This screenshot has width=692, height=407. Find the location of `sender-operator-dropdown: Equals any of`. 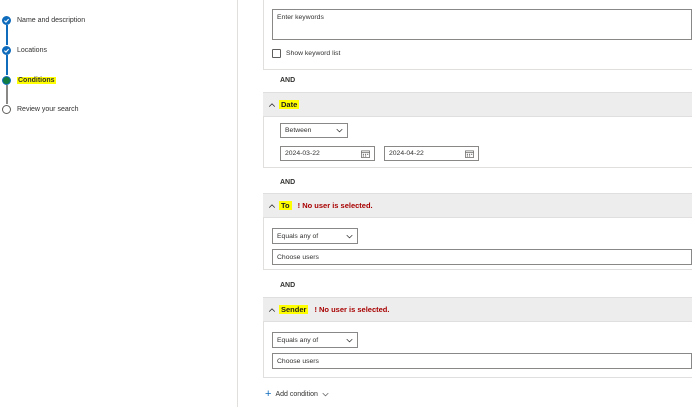

sender-operator-dropdown: Equals any of is located at coordinates (315, 340).